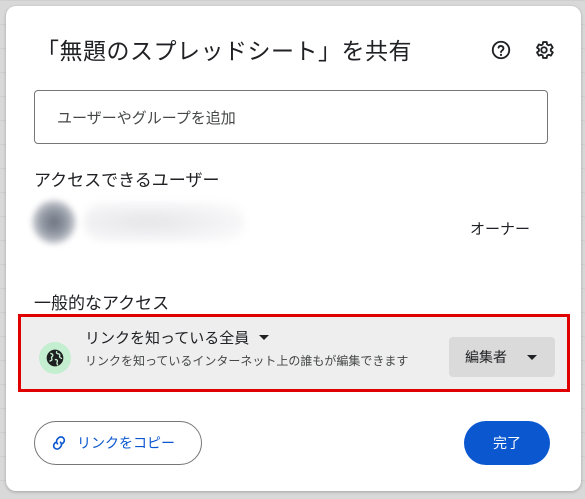 Image resolution: width=585 pixels, height=499 pixels. Describe the element at coordinates (500, 229) in the screenshot. I see `owner-role-label: オーナー` at that location.